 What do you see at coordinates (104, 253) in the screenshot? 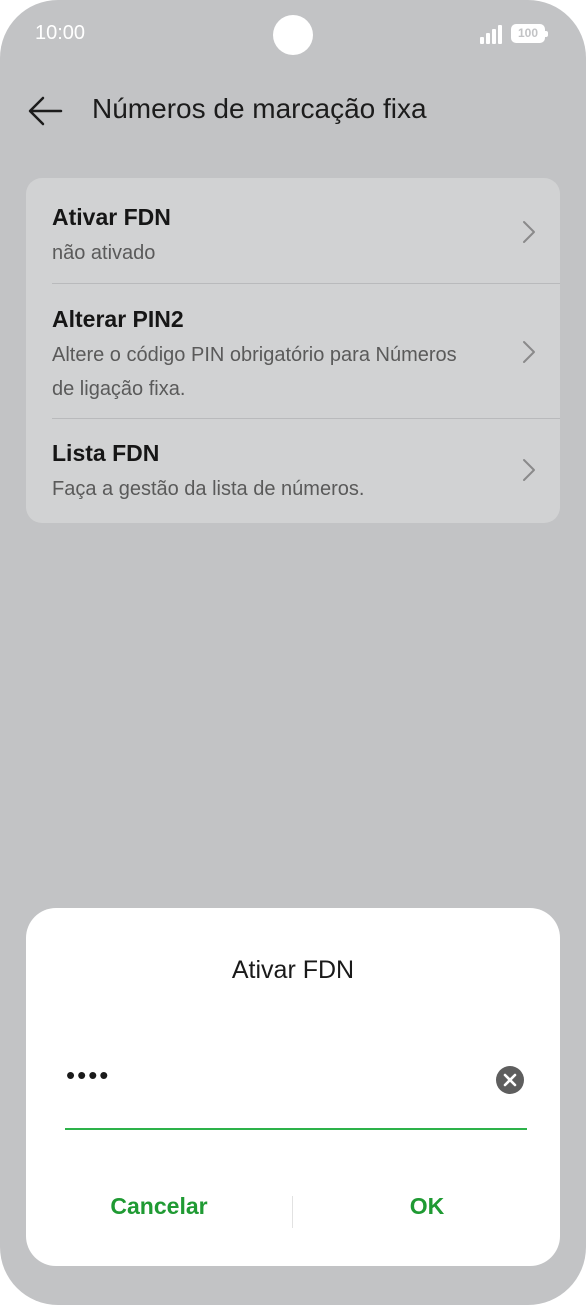
I see `setting-item-subtitle: não ativado` at bounding box center [104, 253].